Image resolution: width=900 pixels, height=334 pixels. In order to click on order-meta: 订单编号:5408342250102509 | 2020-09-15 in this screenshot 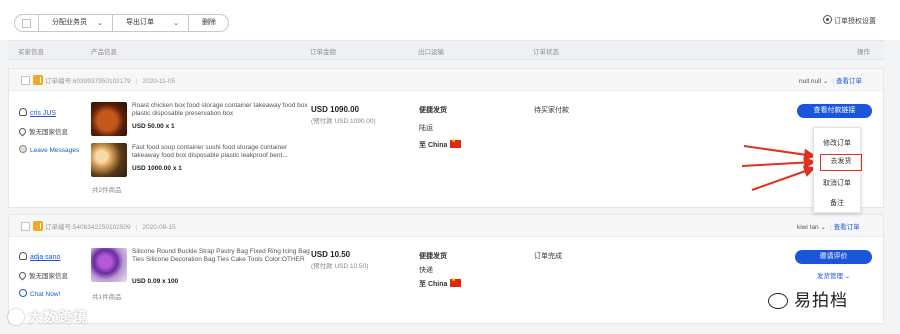, I will do `click(110, 227)`.